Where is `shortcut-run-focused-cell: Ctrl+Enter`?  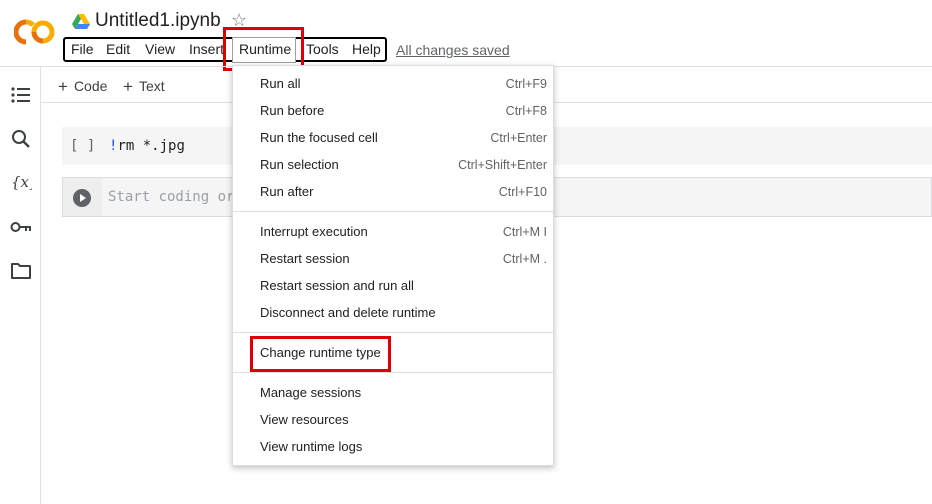
shortcut-run-focused-cell: Ctrl+Enter is located at coordinates (518, 138).